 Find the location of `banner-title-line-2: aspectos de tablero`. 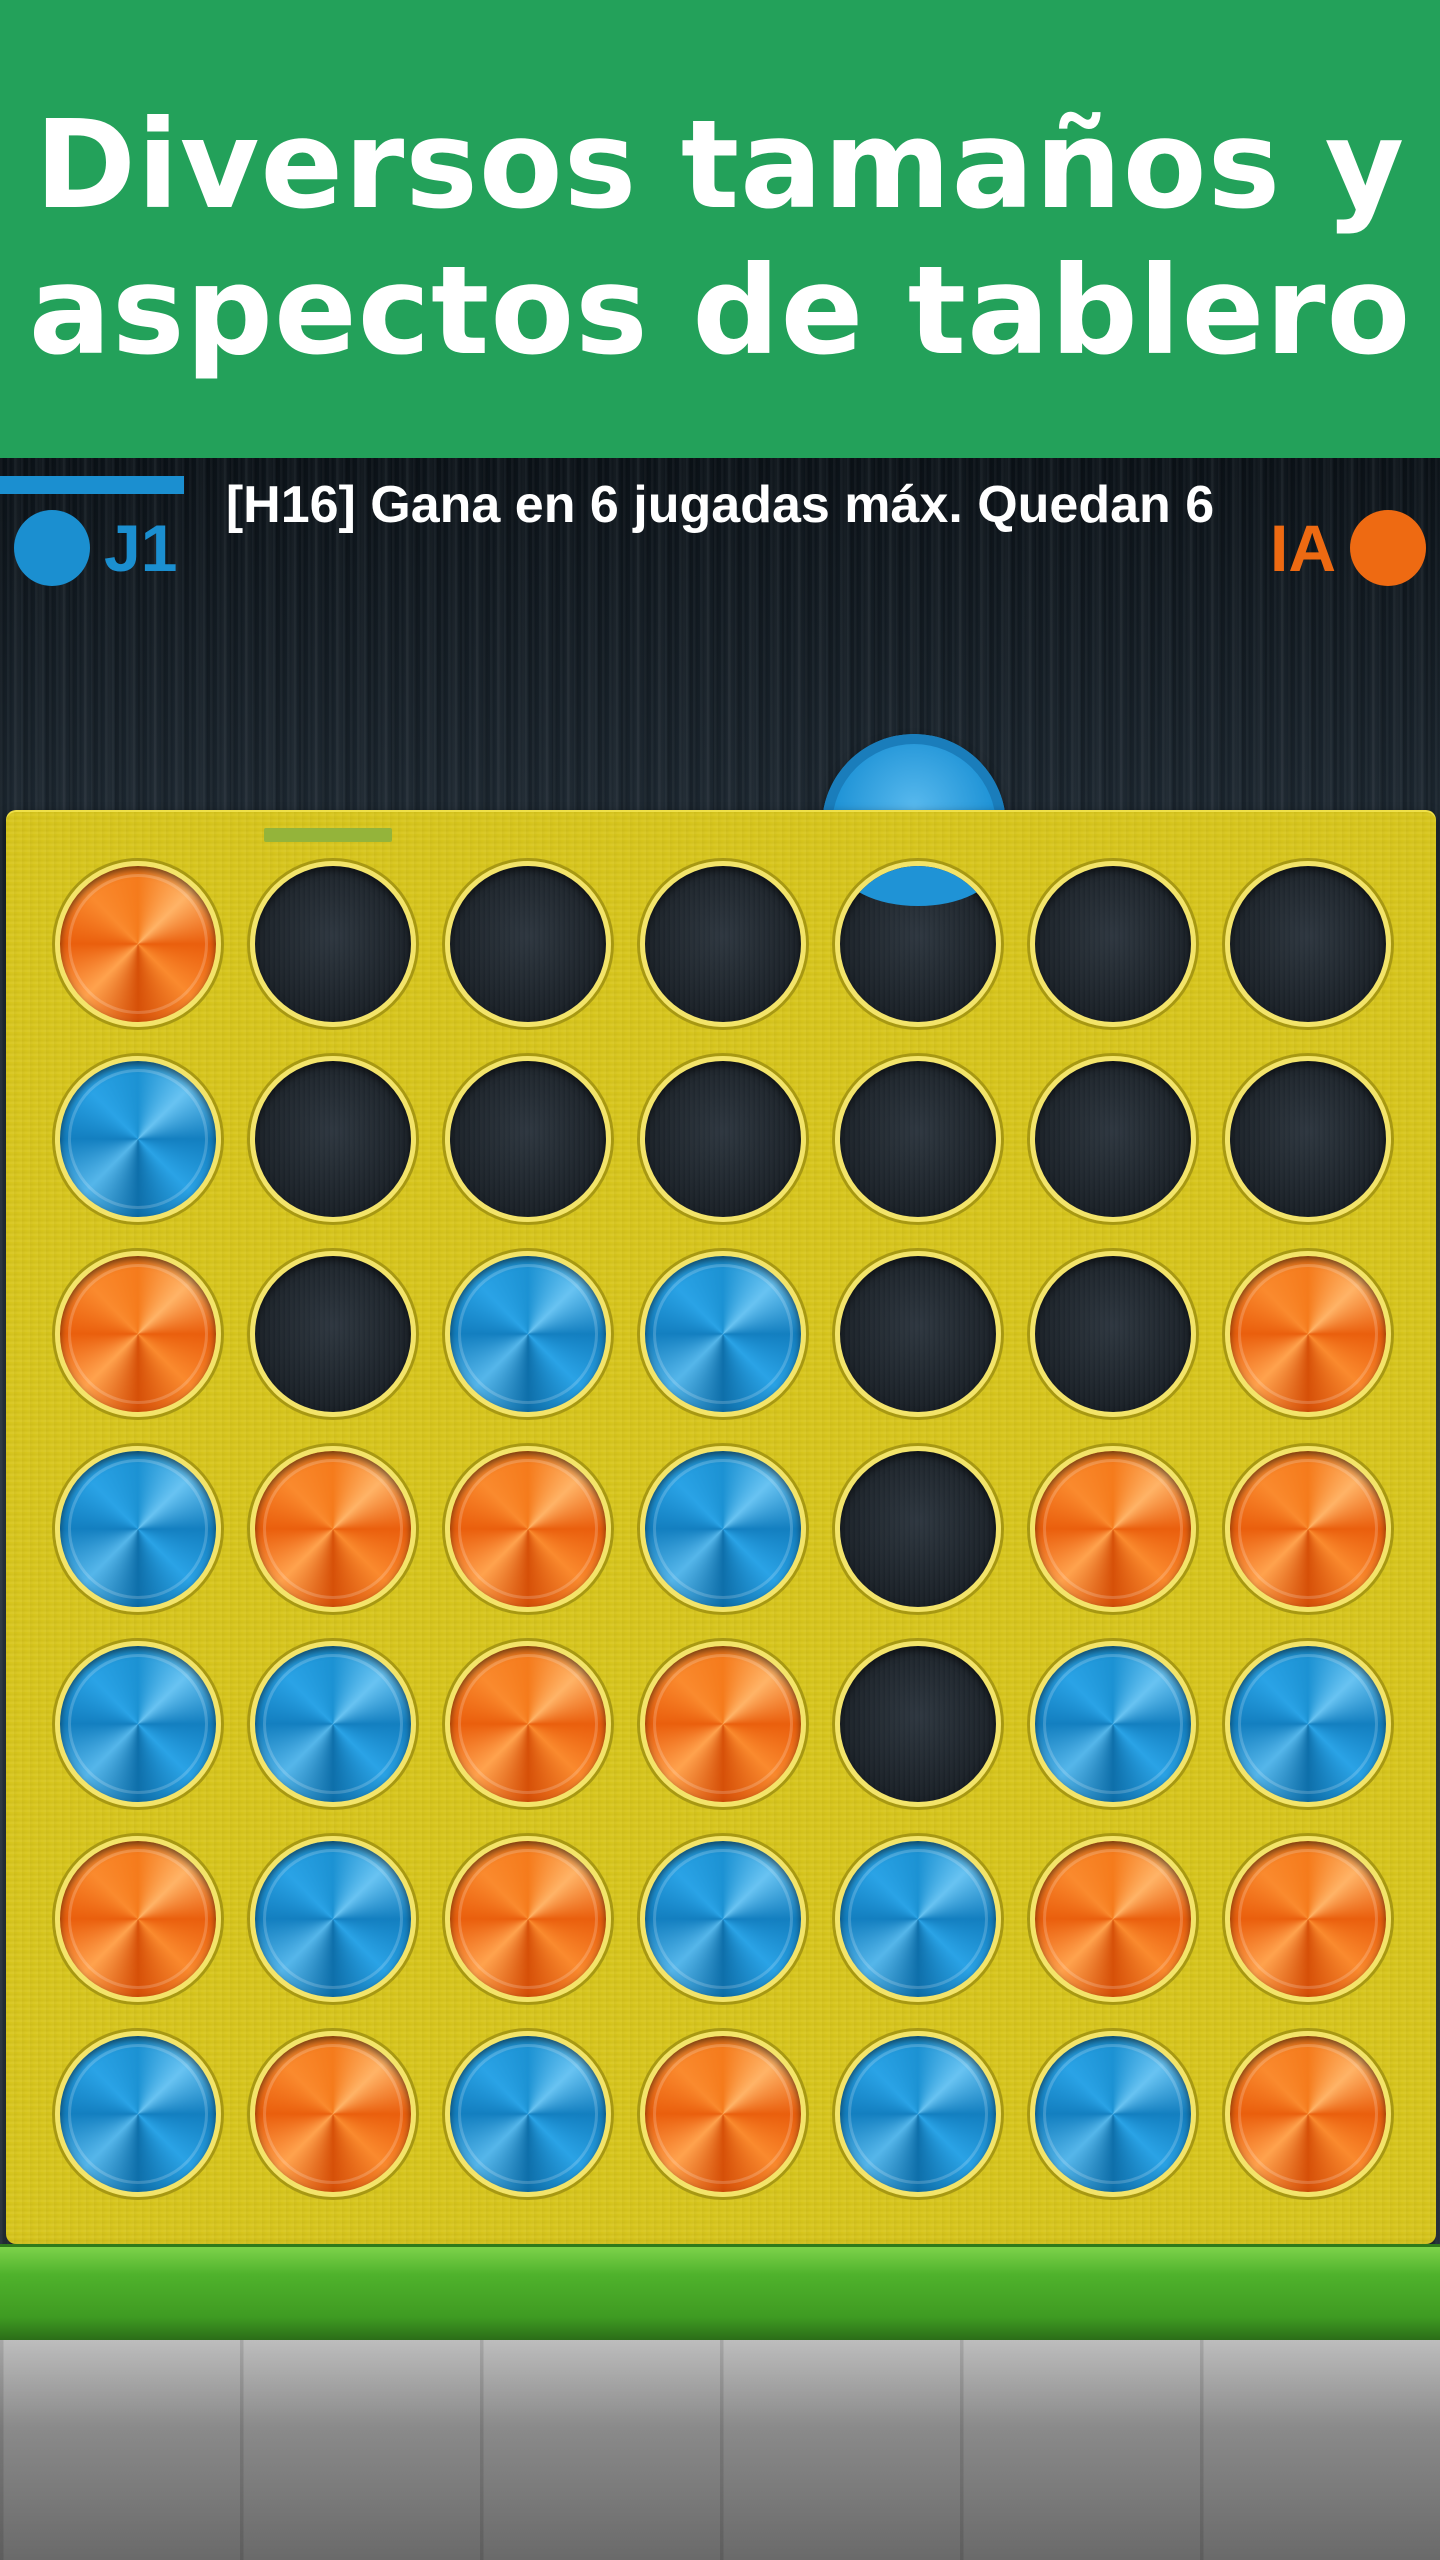

banner-title-line-2: aspectos de tablero is located at coordinates (720, 311).